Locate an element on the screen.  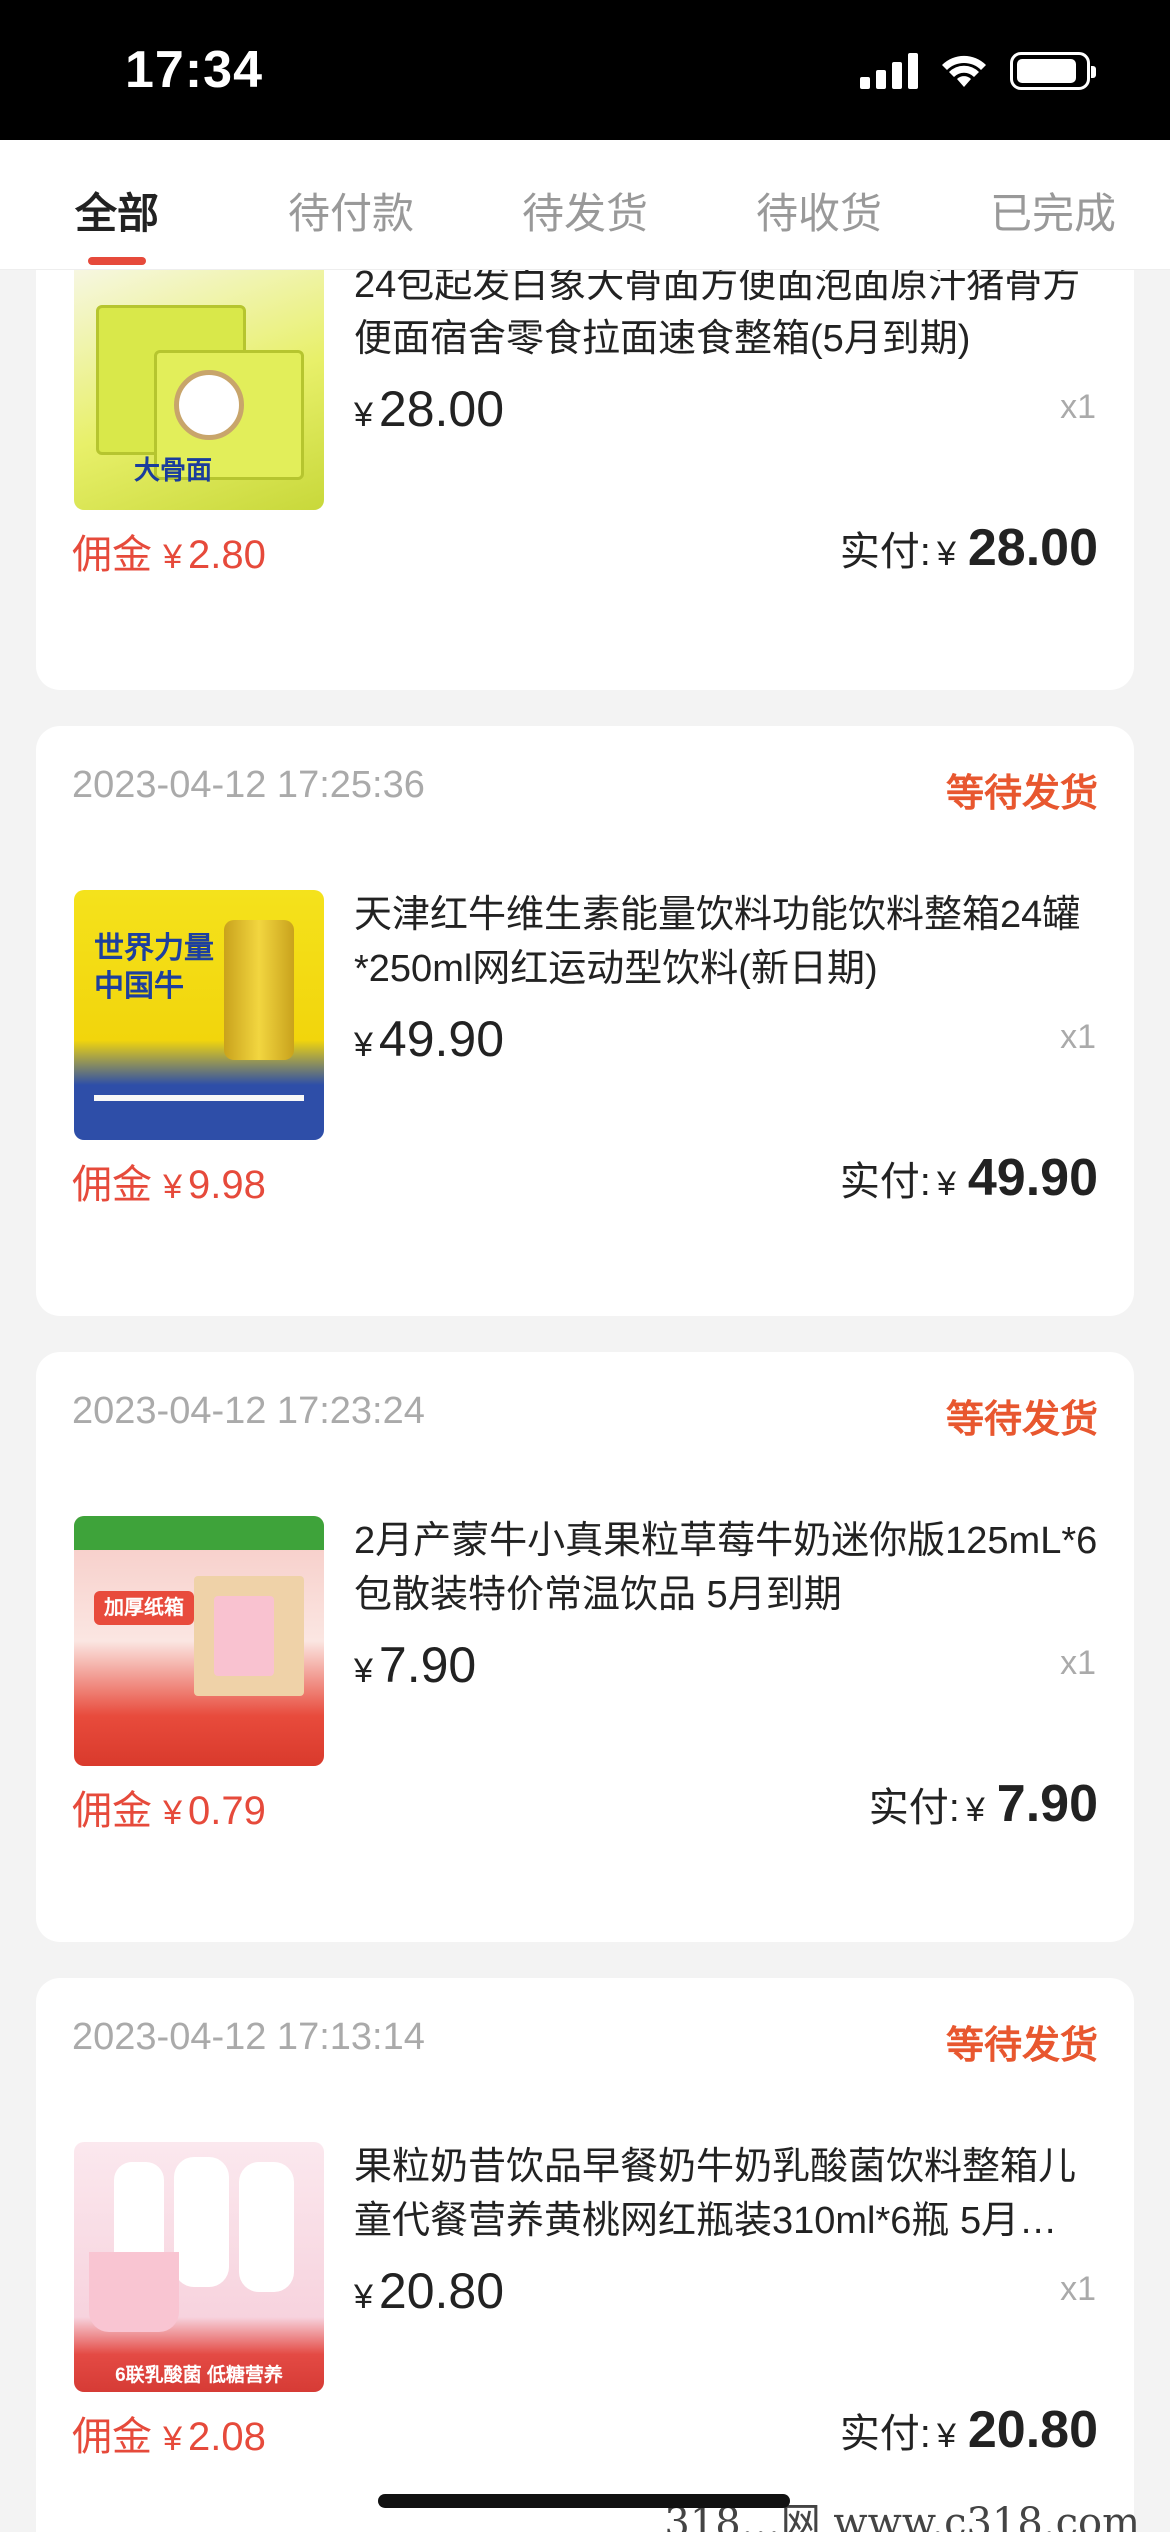
commission-value: 2.08 is located at coordinates (227, 2437).